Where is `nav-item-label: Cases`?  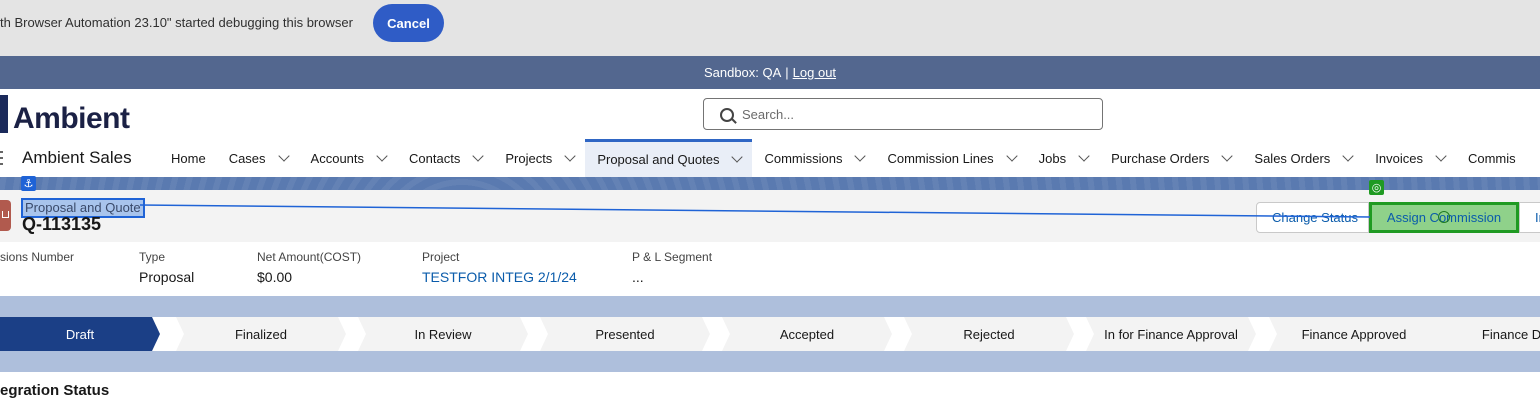 nav-item-label: Cases is located at coordinates (247, 158).